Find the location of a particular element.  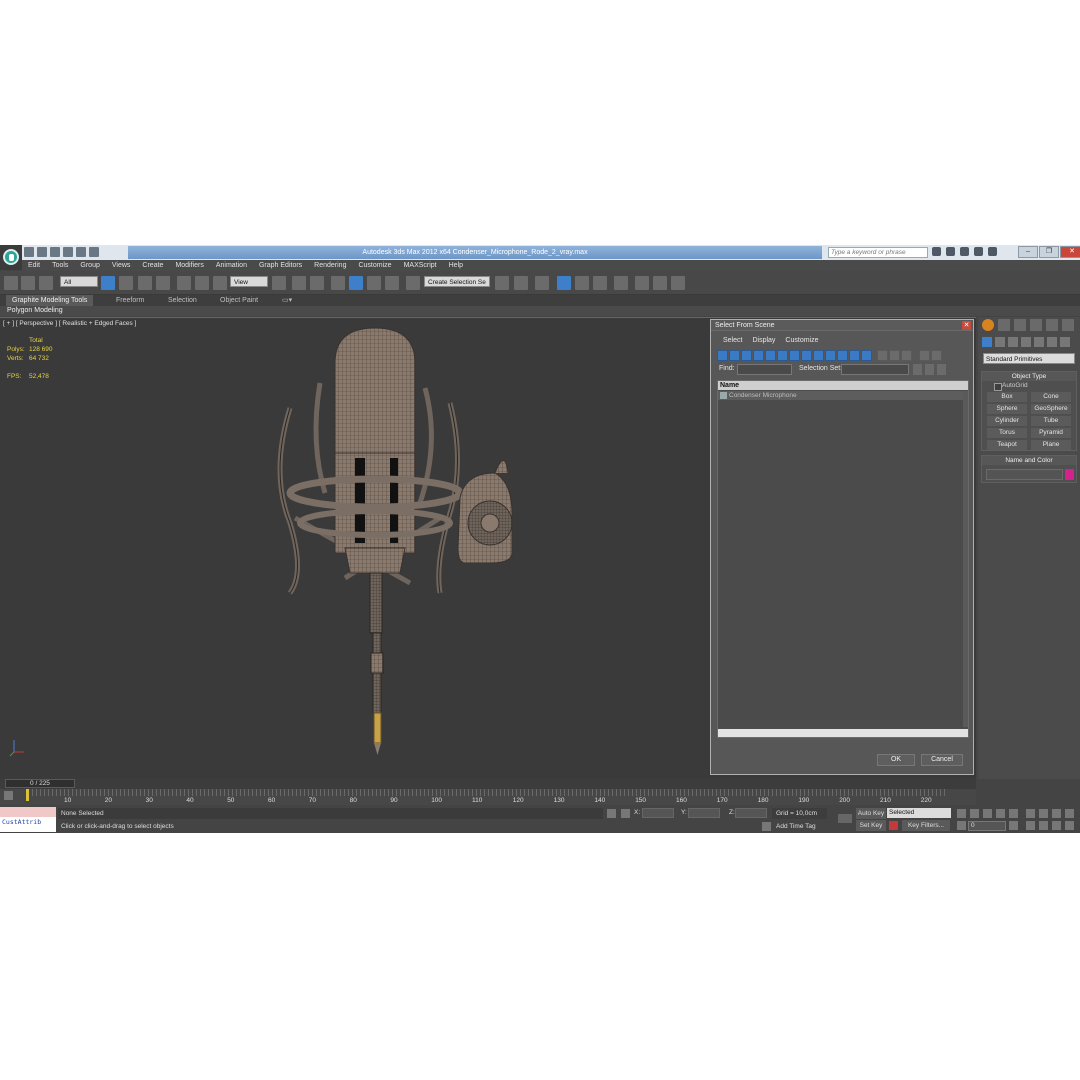

list-item: Condenser Microphone is located at coordinates (843, 395).